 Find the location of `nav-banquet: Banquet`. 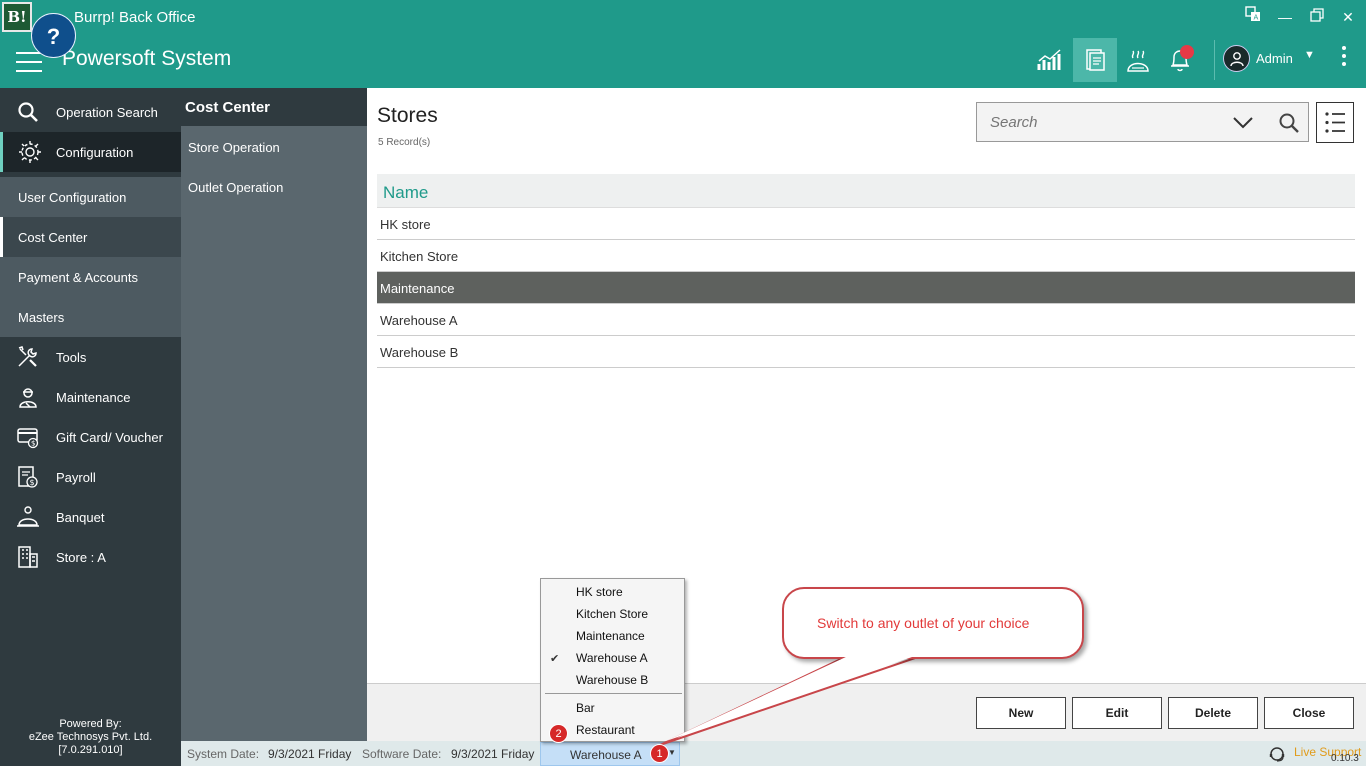

nav-banquet: Banquet is located at coordinates (90, 517).